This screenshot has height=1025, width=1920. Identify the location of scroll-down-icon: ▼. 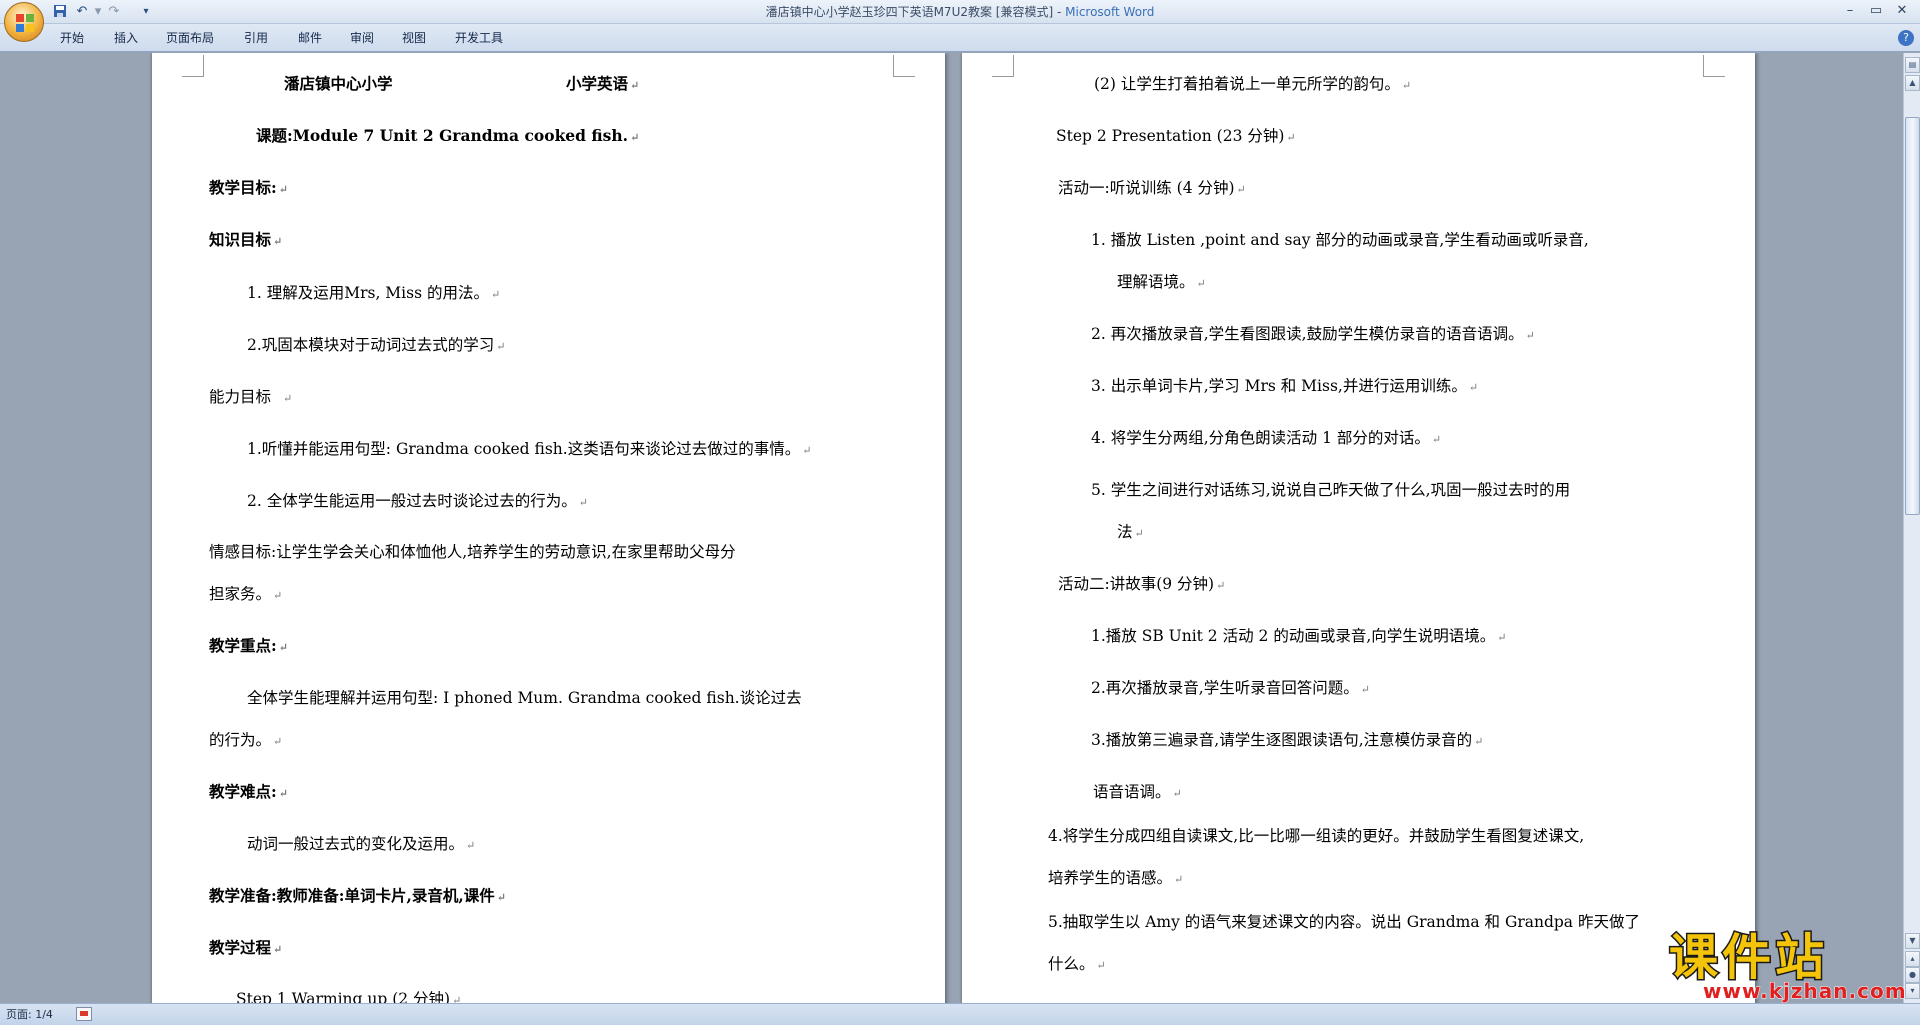
(1912, 941).